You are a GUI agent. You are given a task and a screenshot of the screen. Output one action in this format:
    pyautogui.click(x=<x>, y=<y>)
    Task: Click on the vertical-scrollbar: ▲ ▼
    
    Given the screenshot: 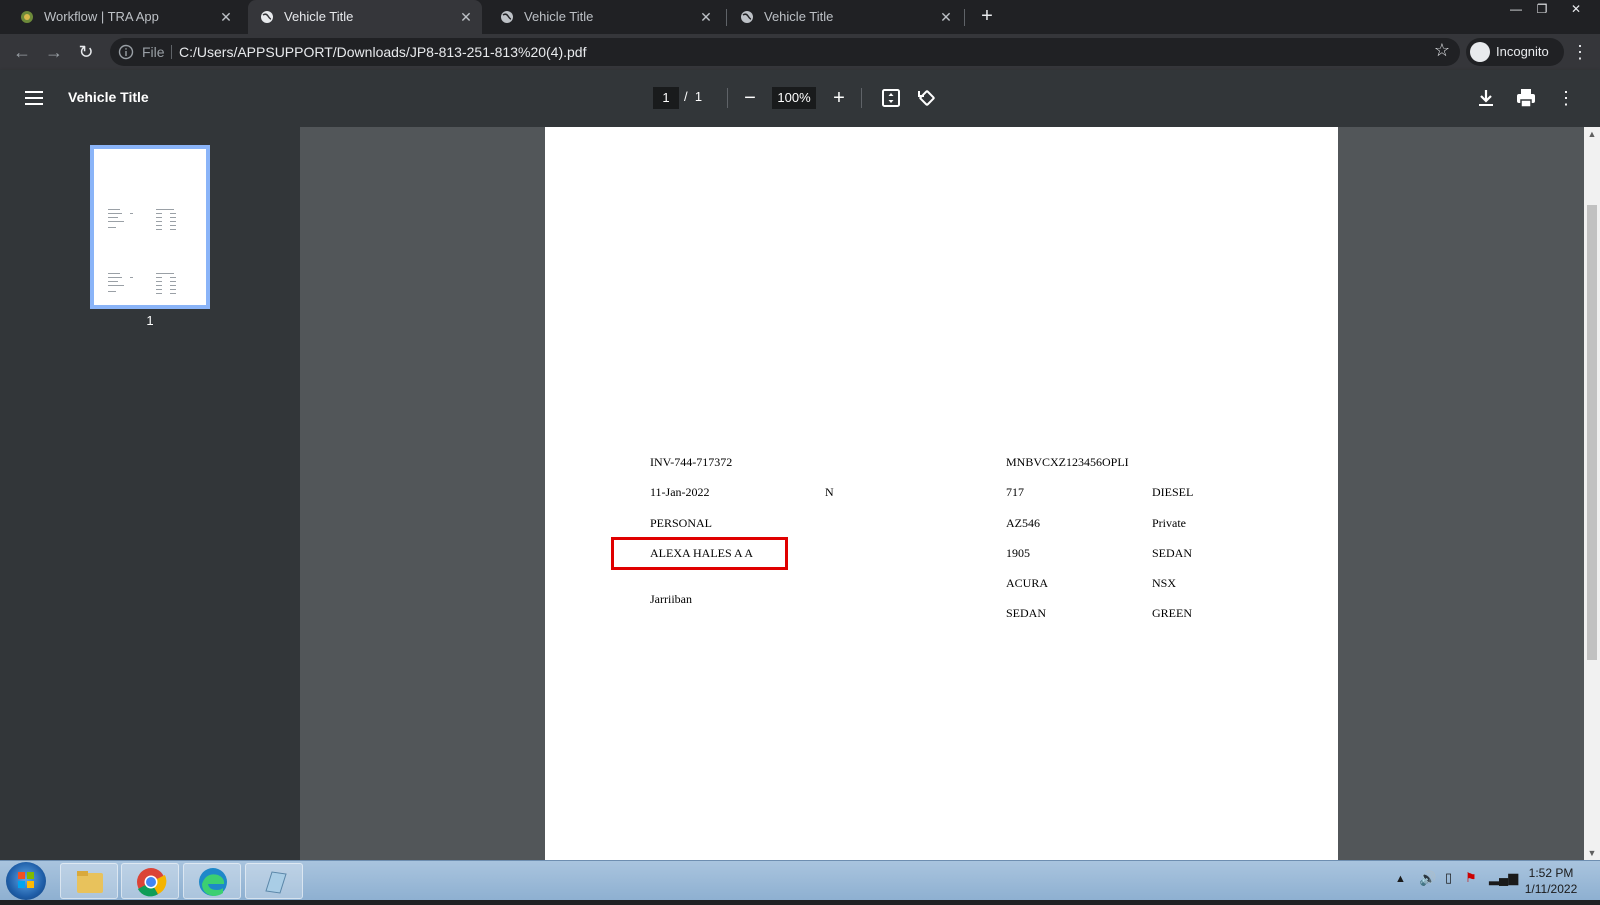 What is the action you would take?
    pyautogui.click(x=1592, y=493)
    